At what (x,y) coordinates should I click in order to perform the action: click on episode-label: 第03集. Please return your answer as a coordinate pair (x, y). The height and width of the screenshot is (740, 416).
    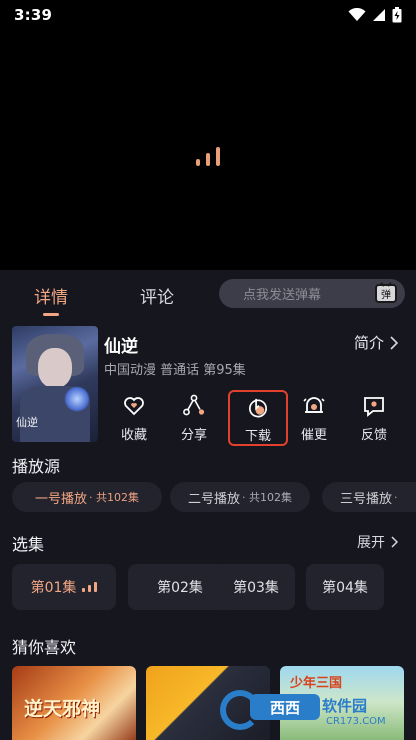
    Looking at the image, I should click on (256, 588).